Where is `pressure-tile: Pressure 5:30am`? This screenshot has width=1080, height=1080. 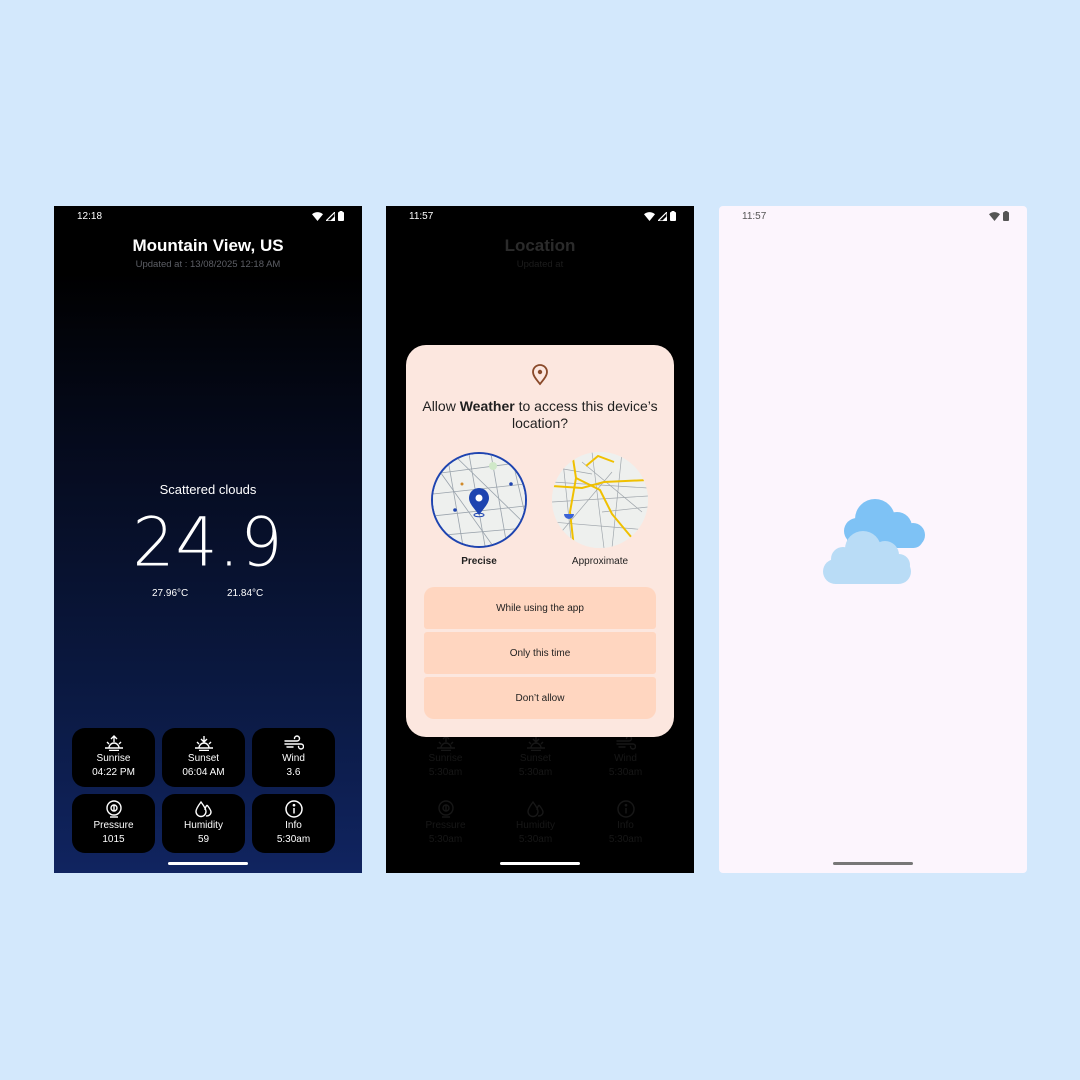 pressure-tile: Pressure 5:30am is located at coordinates (445, 823).